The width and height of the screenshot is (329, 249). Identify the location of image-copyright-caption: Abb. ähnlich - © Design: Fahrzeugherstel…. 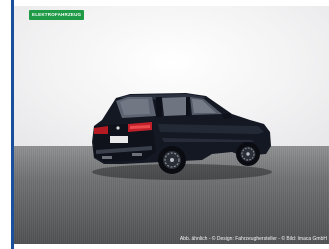
(253, 239).